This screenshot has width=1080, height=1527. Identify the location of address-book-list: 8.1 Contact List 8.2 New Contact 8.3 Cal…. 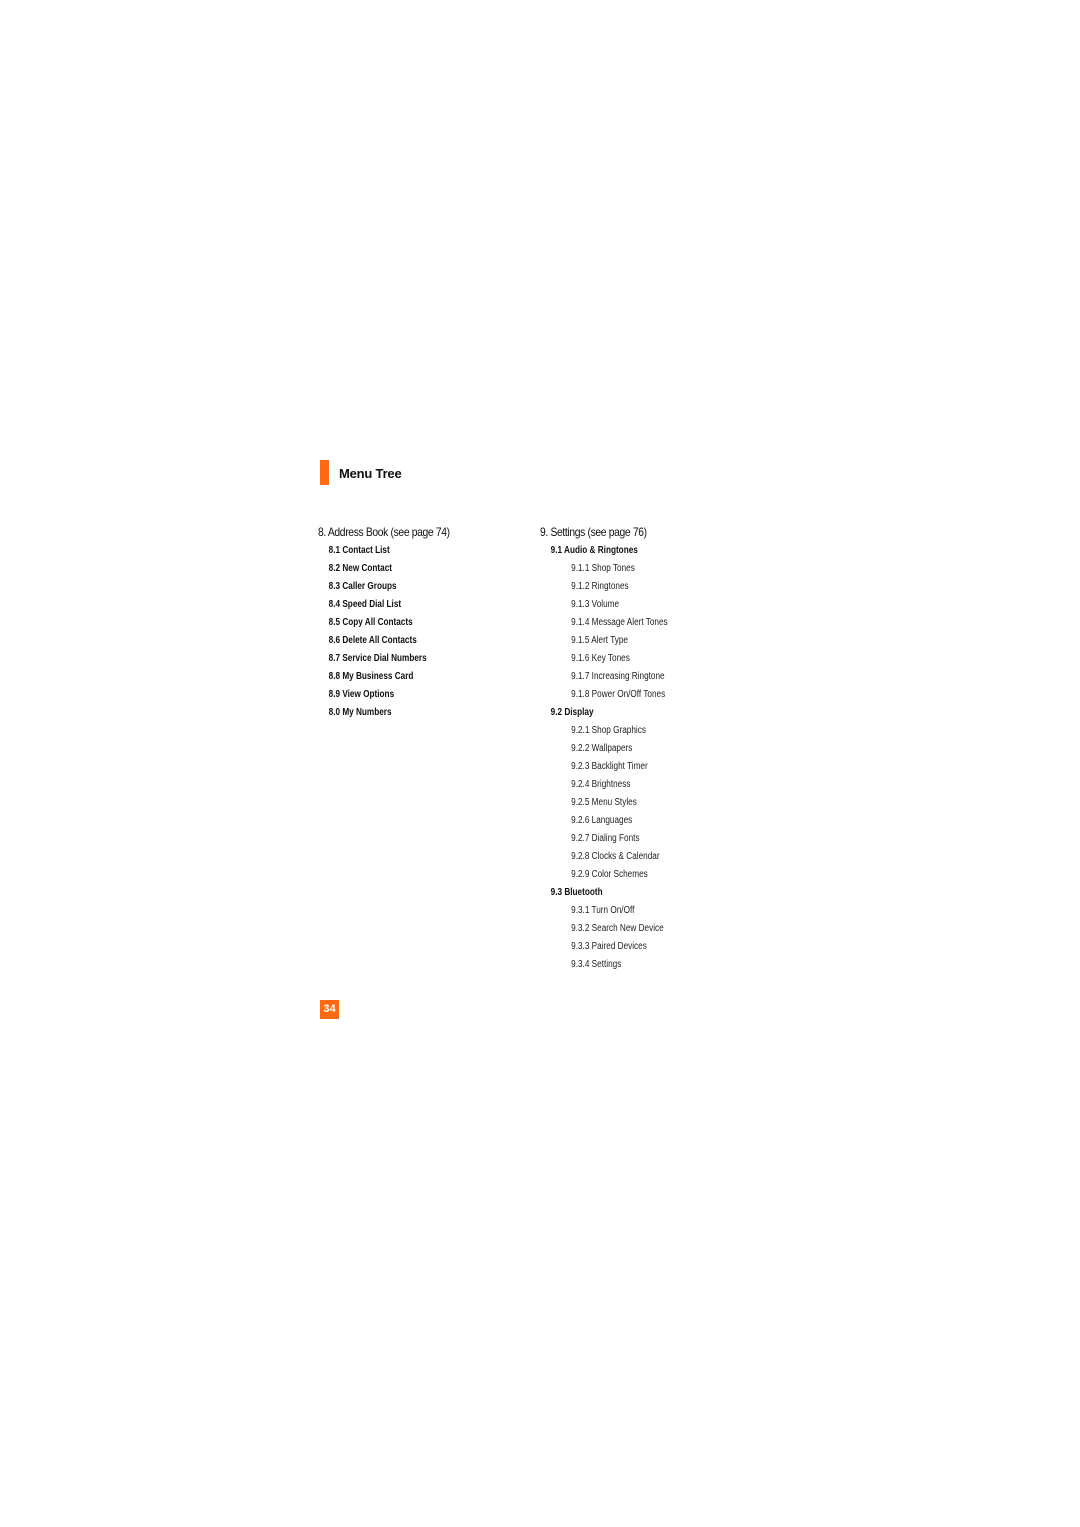
(394, 632).